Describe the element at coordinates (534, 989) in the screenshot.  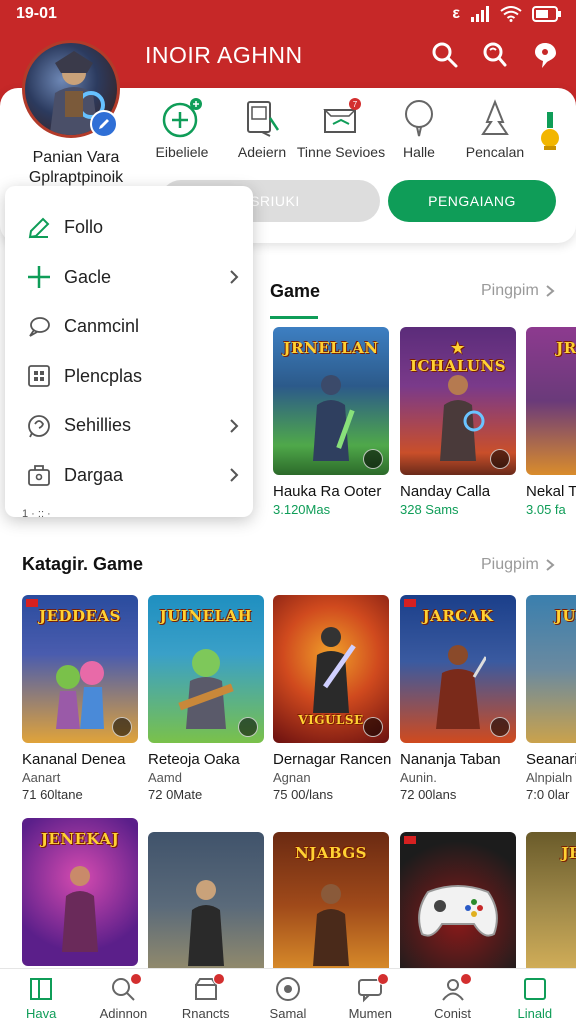
I see `square-icon` at that location.